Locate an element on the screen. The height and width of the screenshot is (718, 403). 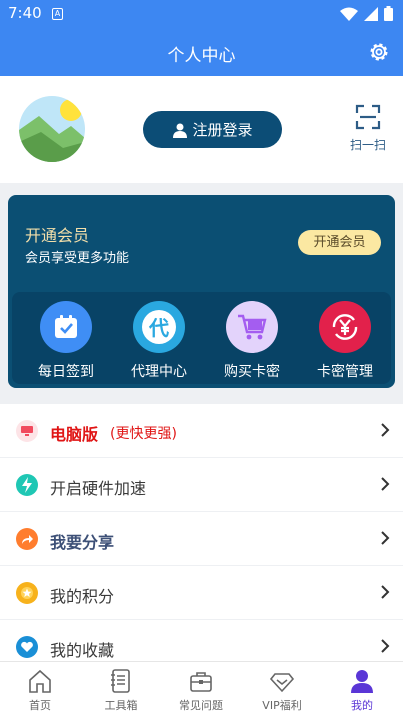
calendar-check-icon is located at coordinates (66, 326).